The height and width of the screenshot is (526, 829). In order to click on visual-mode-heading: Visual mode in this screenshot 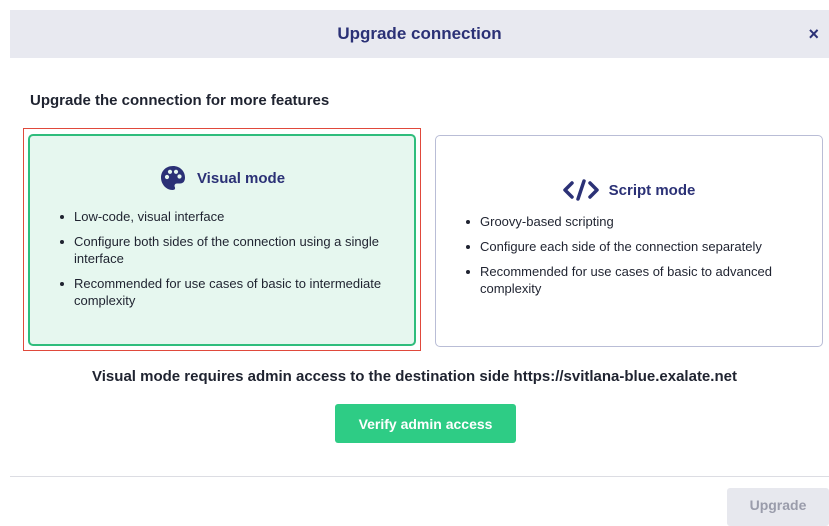, I will do `click(222, 178)`.